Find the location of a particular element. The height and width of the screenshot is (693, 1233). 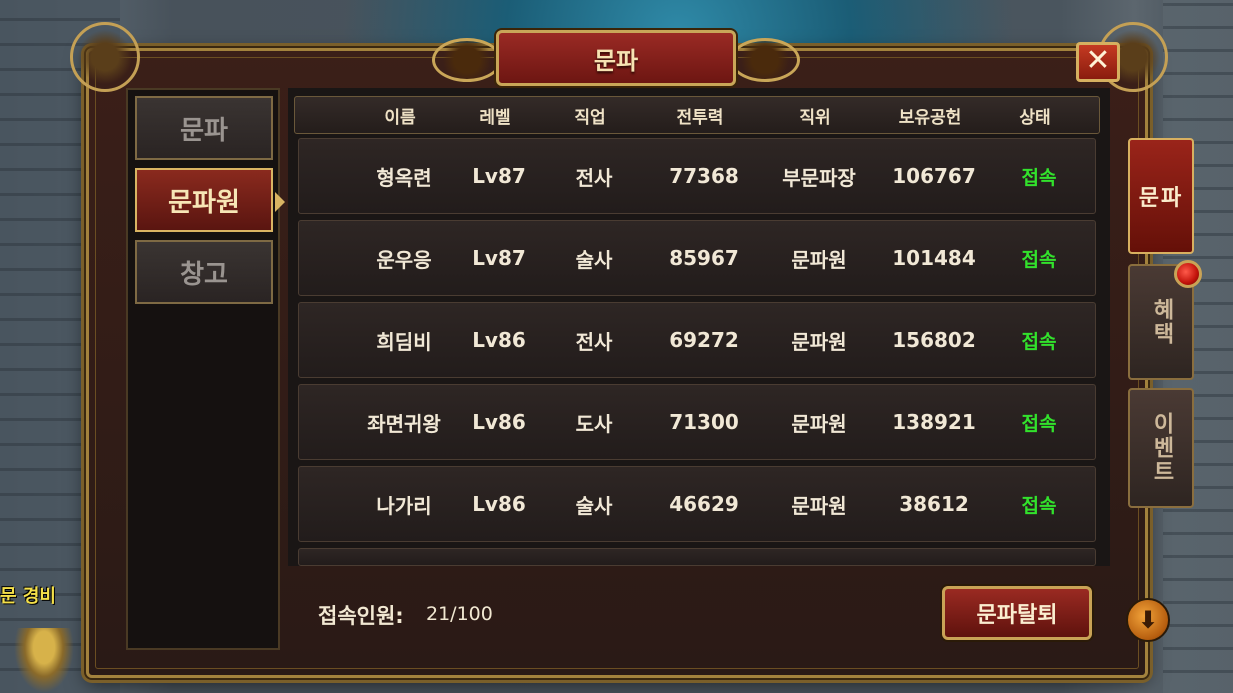

table-row: 나가리 Lv86 술사 46629 문파원 38612 접속 is located at coordinates (697, 504).